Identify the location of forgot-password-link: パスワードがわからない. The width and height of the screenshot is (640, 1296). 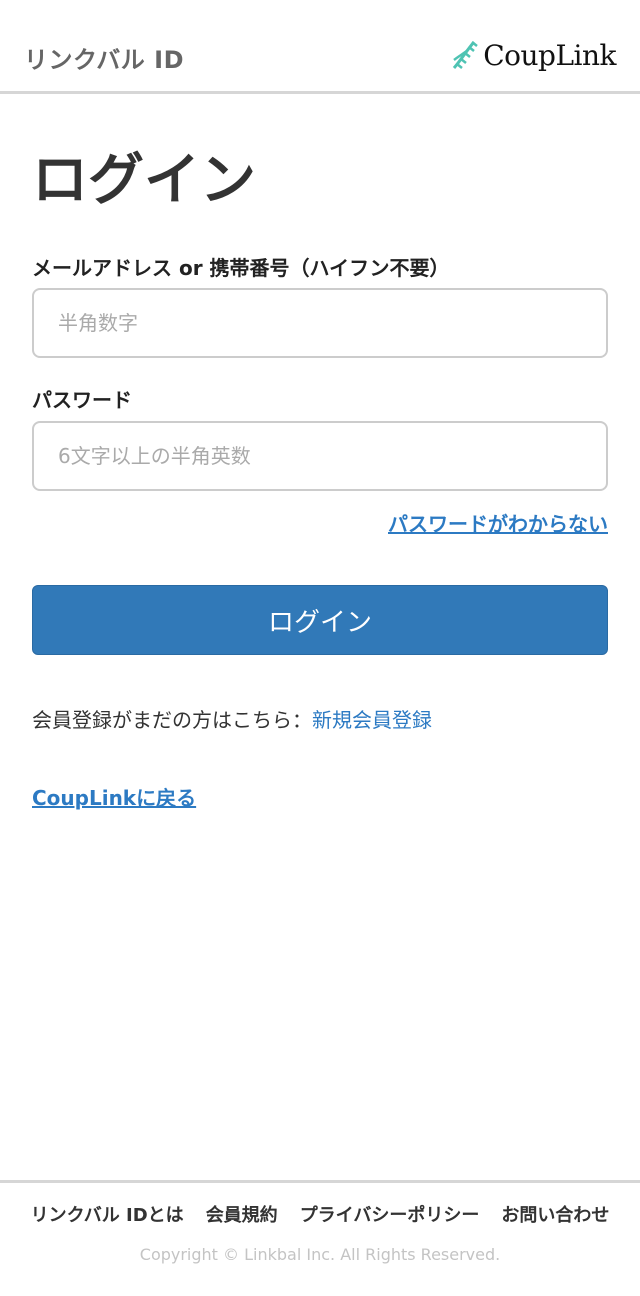
(498, 522).